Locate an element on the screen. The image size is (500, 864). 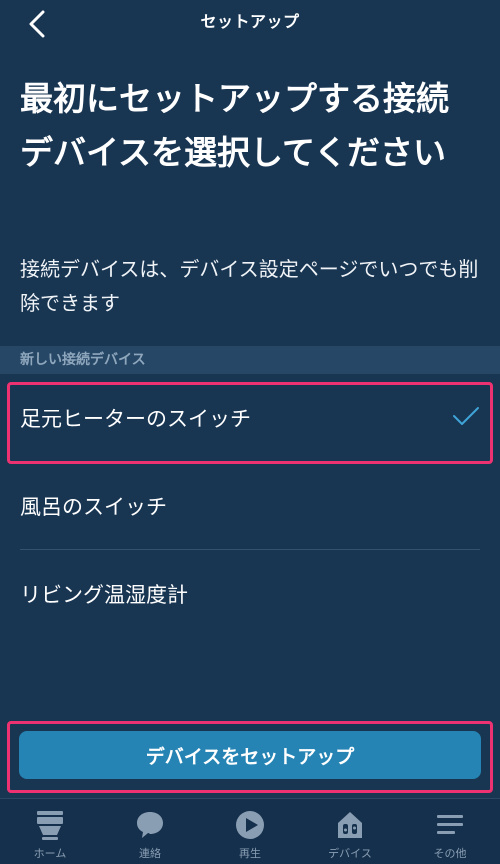
section-label: 新しい接続デバイス is located at coordinates (83, 360).